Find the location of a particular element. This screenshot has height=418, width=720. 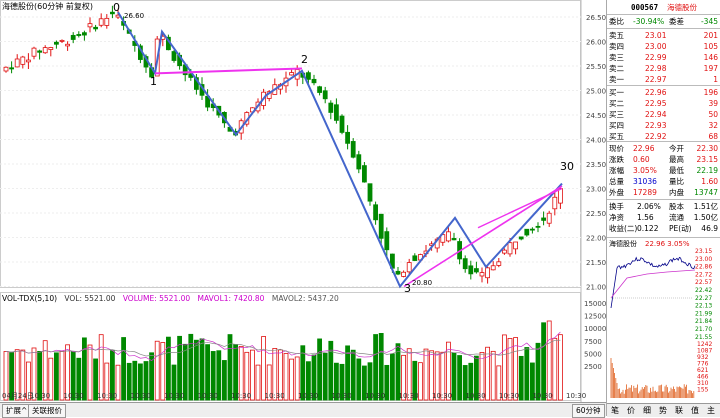

fund-label-2: 股本 is located at coordinates (676, 206).